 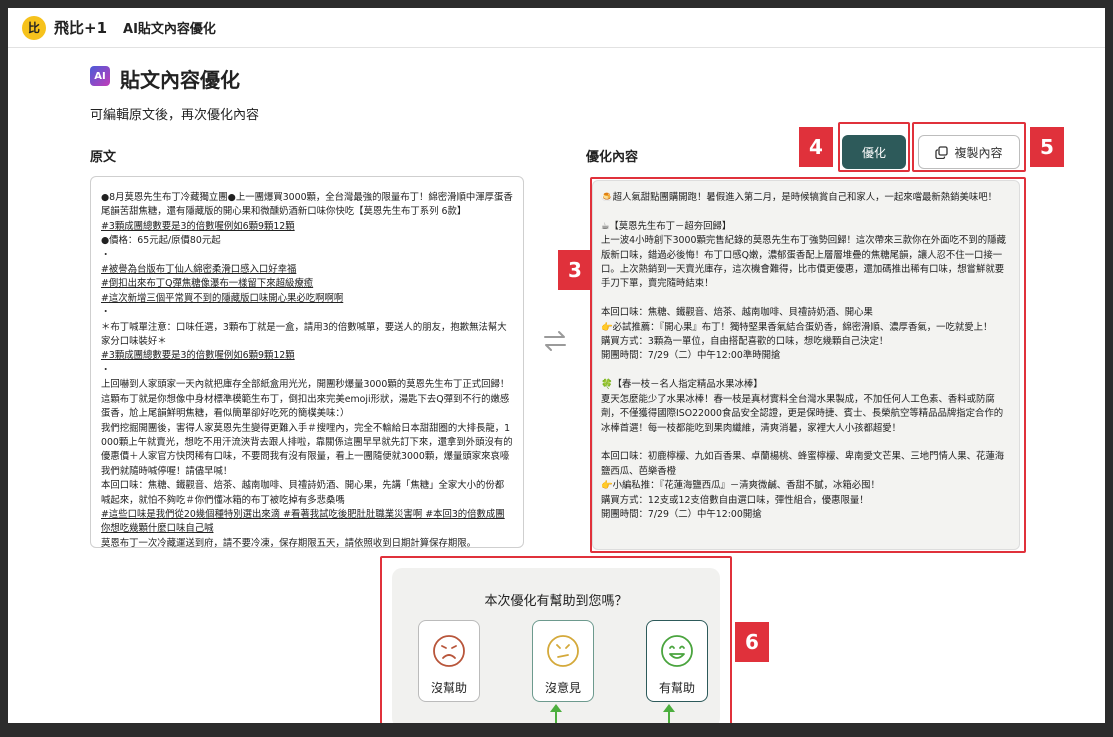 I want to click on app-title: AI貼文內容優化, so click(x=169, y=29).